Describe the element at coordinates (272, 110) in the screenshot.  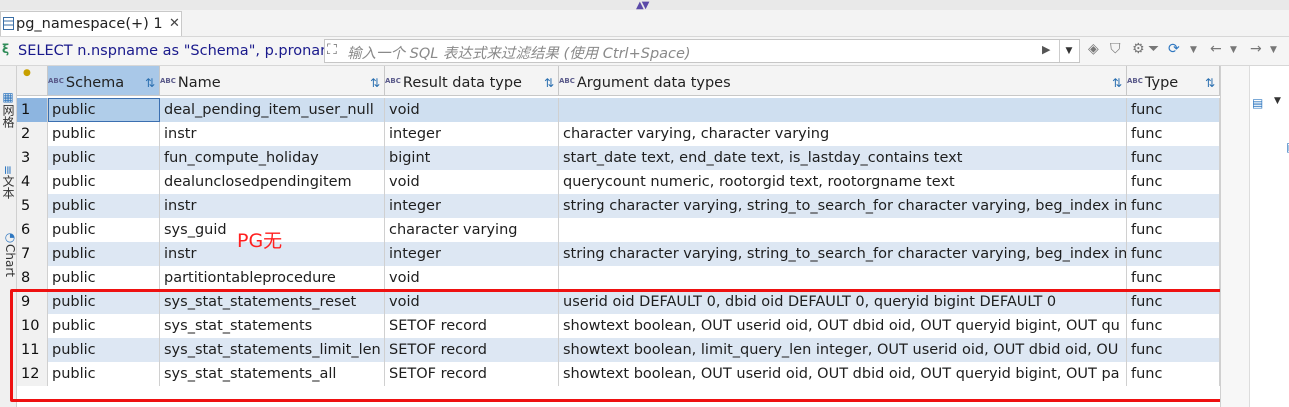
I see `cell-name: deal_pending_item_user_null` at that location.